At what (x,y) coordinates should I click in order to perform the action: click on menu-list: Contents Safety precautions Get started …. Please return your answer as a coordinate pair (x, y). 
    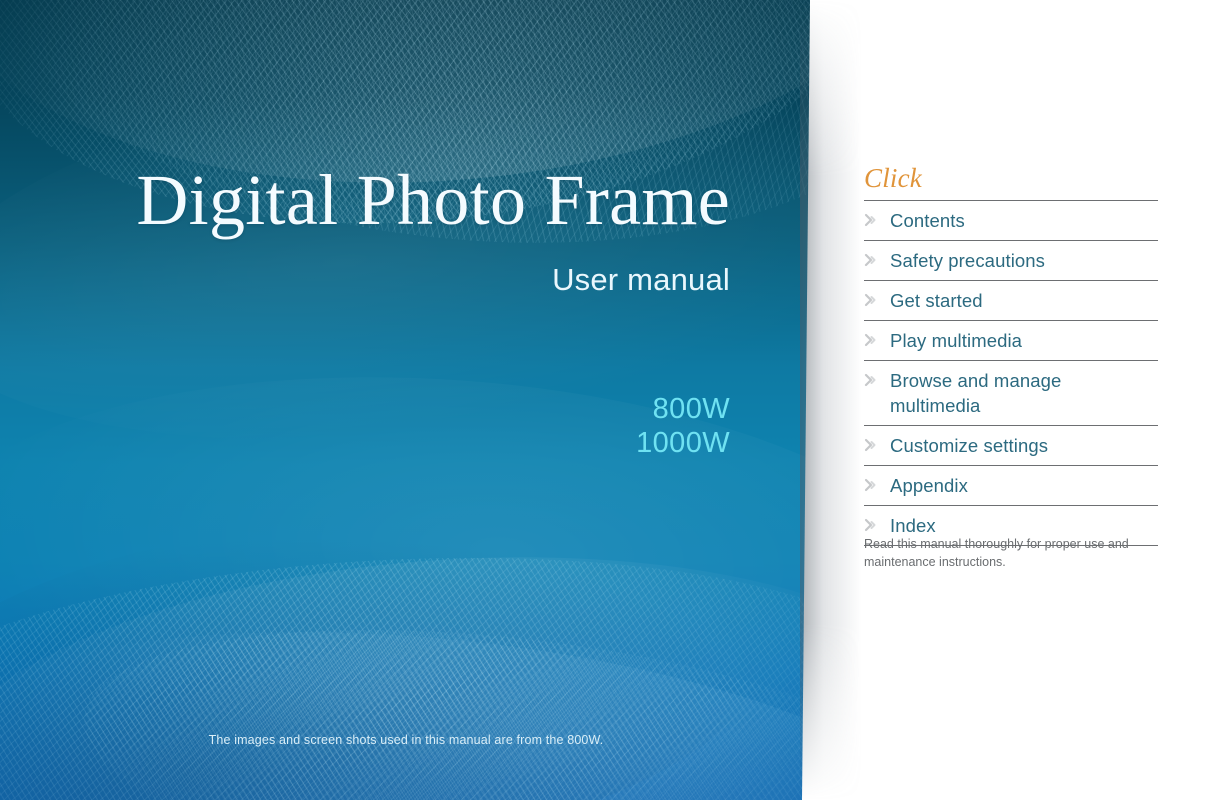
    Looking at the image, I should click on (1011, 373).